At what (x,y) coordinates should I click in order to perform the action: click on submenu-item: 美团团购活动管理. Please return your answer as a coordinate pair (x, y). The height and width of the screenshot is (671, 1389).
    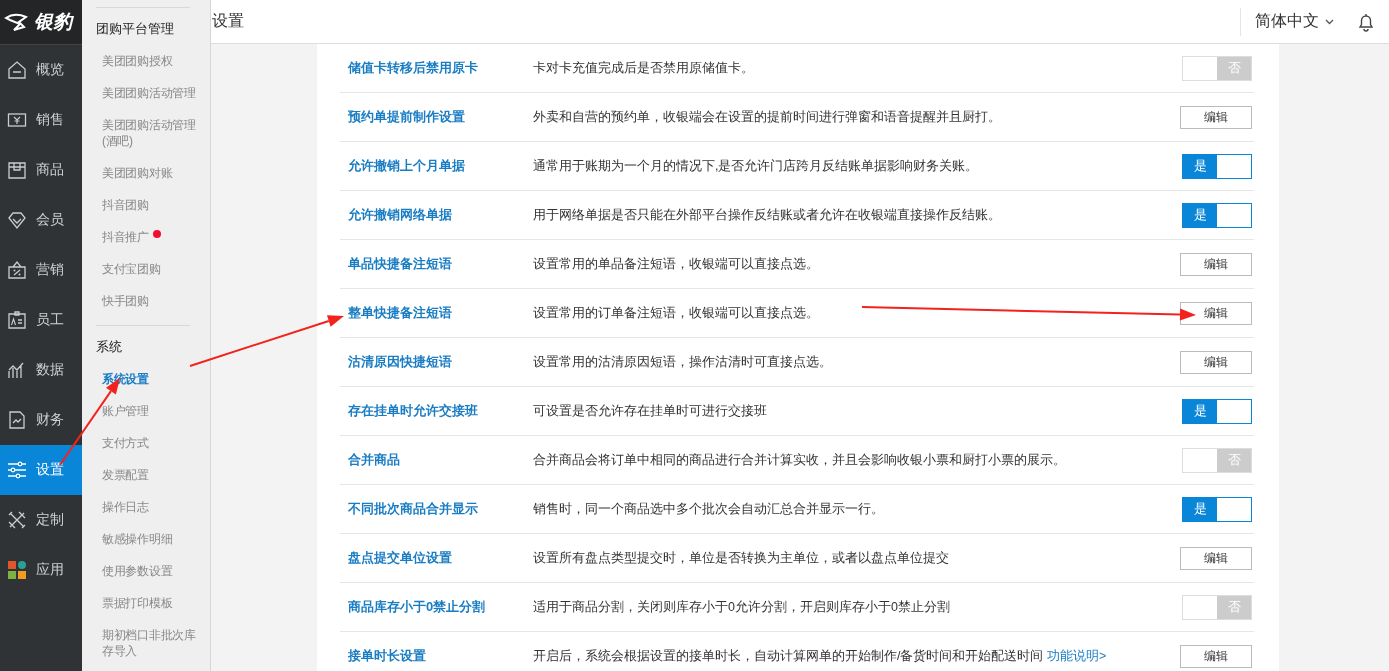
    Looking at the image, I should click on (151, 93).